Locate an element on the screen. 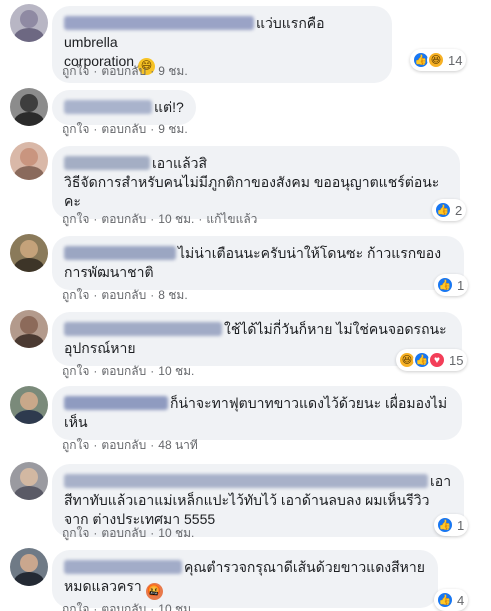  comment-time: 8 ชม. is located at coordinates (172, 295).